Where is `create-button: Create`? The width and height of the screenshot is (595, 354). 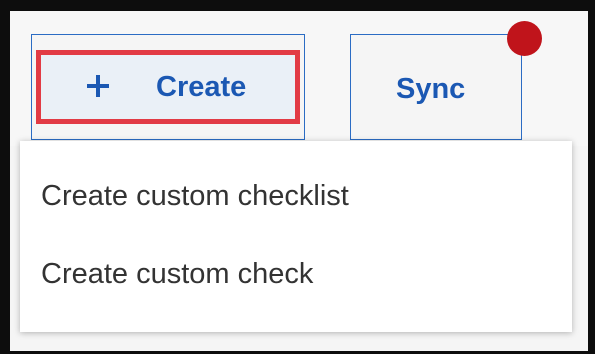 create-button: Create is located at coordinates (168, 87).